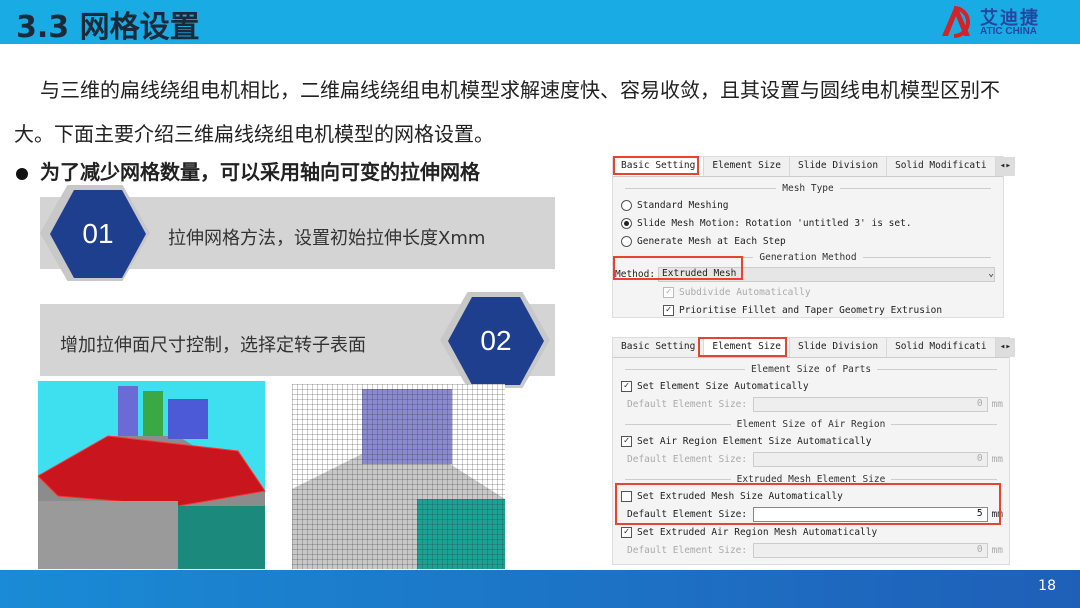 The height and width of the screenshot is (608, 1080). Describe the element at coordinates (327, 238) in the screenshot. I see `step-text-1: 拉伸网格方法，设置初始拉伸长度Xmm` at that location.